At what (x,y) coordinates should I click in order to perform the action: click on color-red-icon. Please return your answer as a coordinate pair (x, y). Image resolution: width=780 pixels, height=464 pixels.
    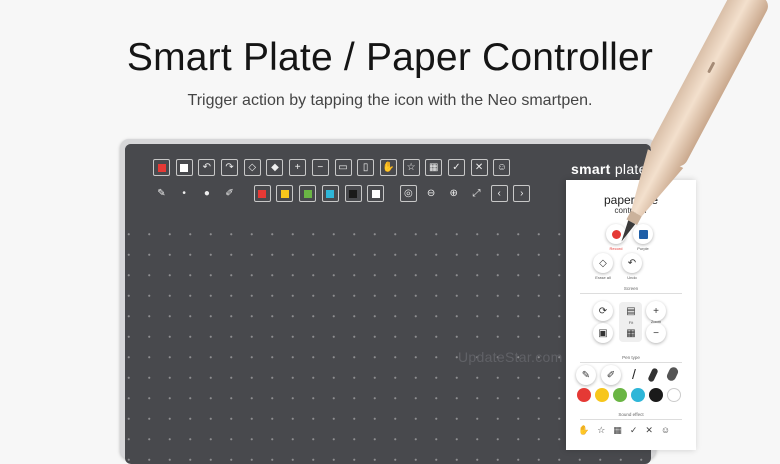
    Looking at the image, I should click on (262, 193).